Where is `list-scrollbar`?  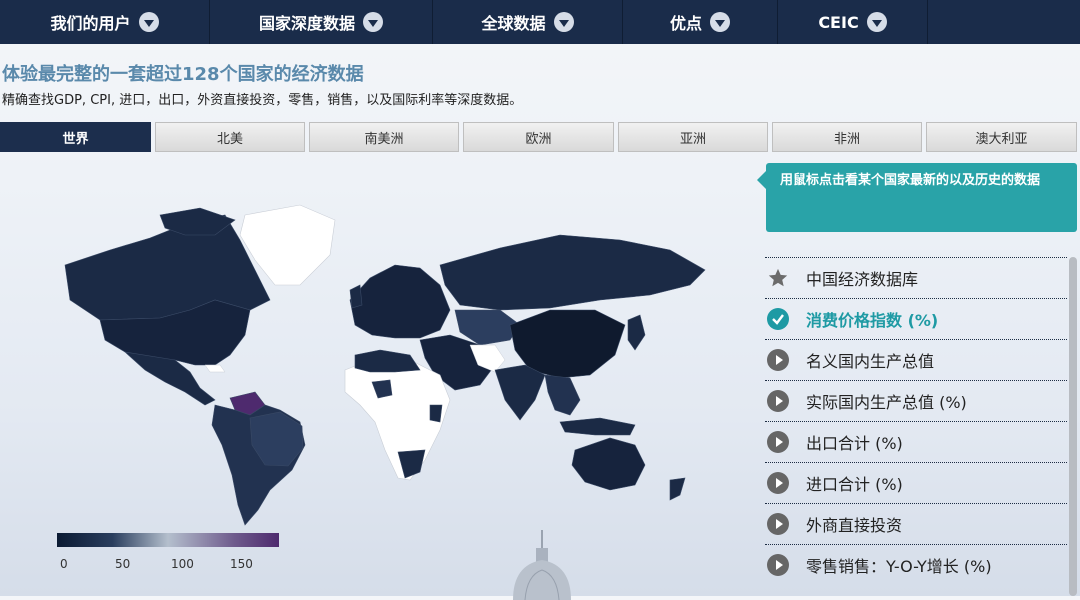
list-scrollbar is located at coordinates (1073, 426).